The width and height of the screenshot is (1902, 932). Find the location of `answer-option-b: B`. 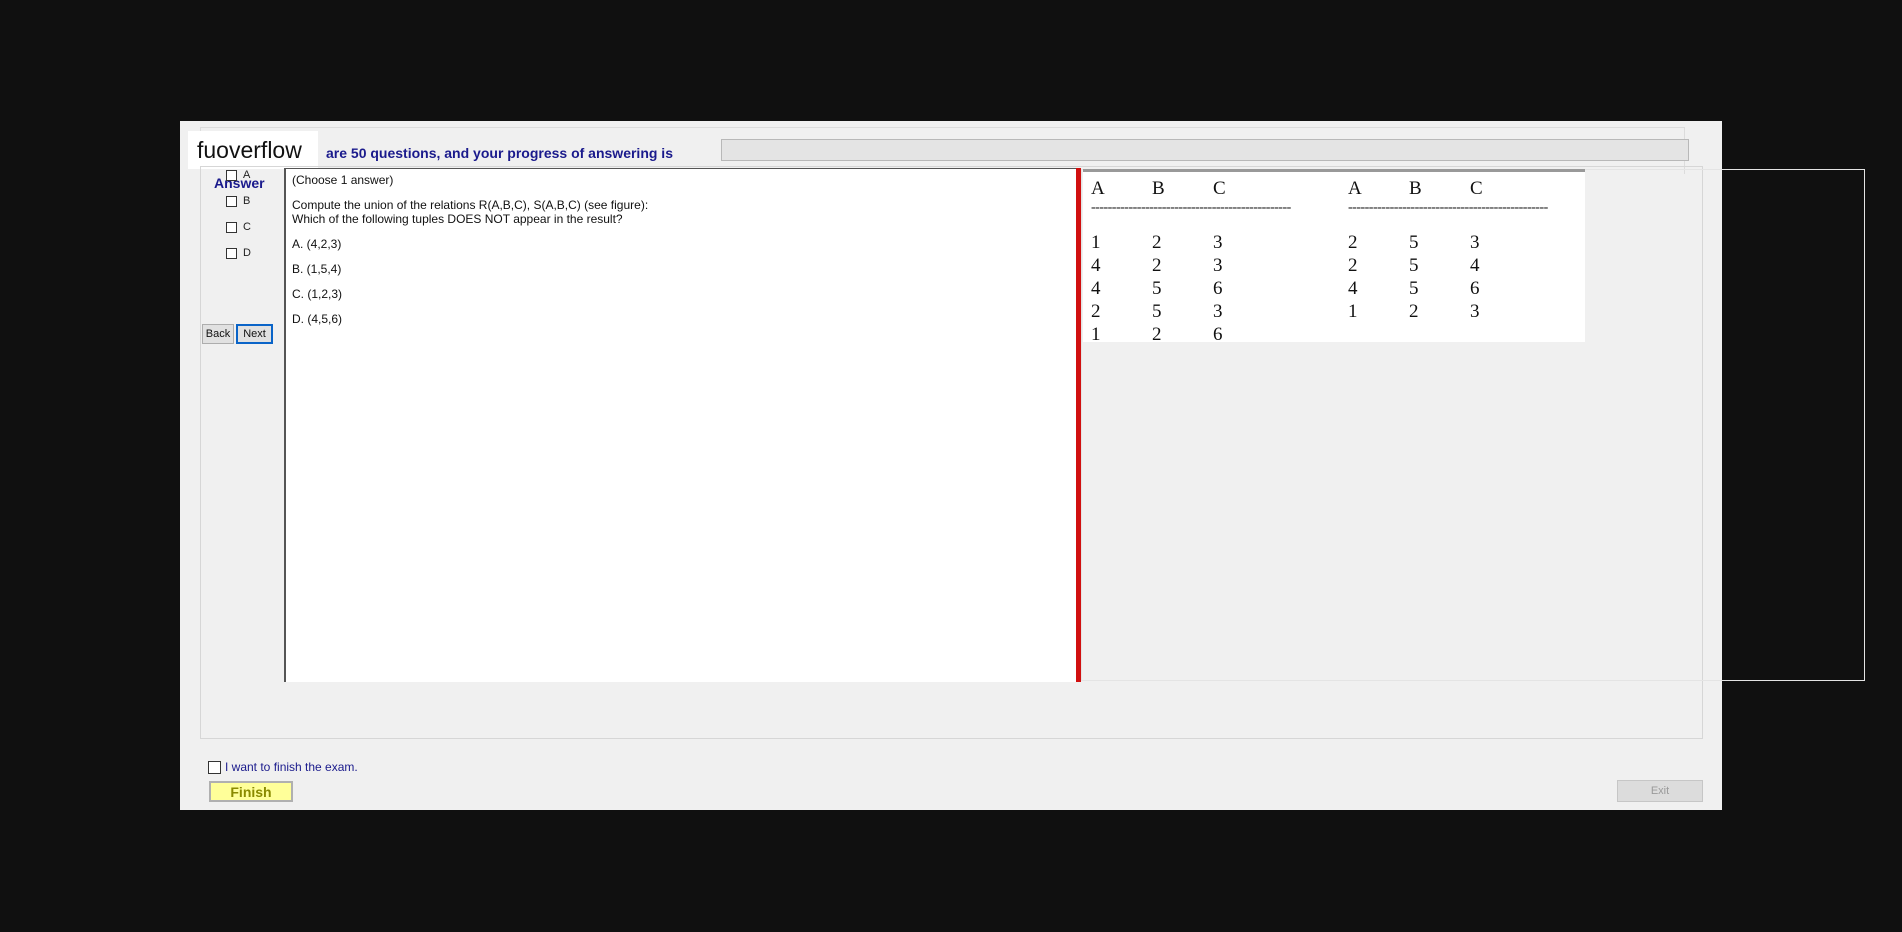

answer-option-b: B is located at coordinates (238, 201).